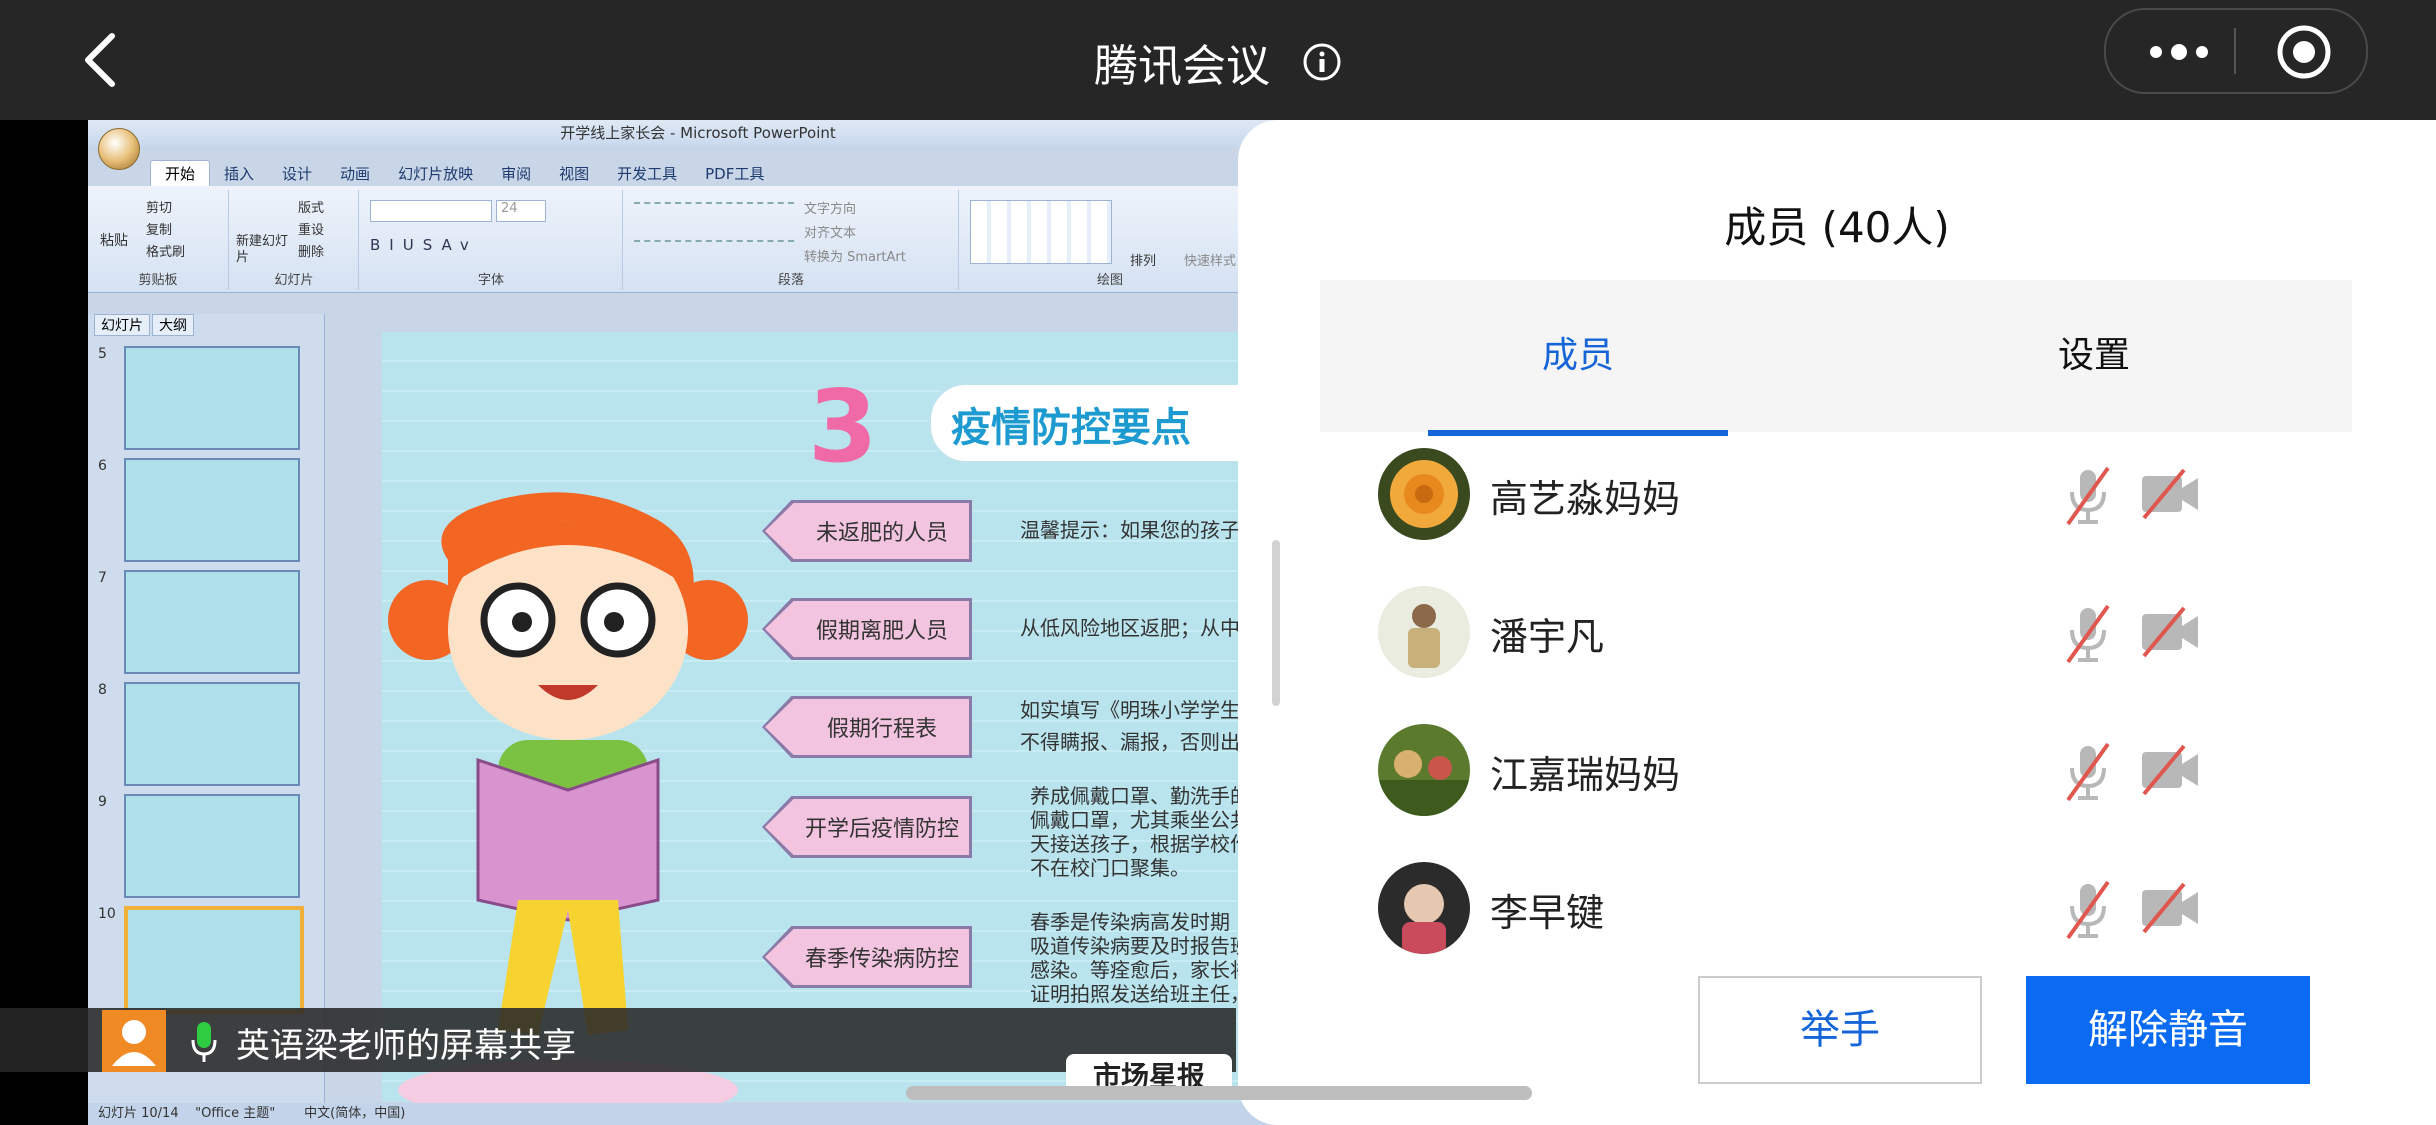  I want to click on pane-tabs: 幻灯片 大纲, so click(145, 325).